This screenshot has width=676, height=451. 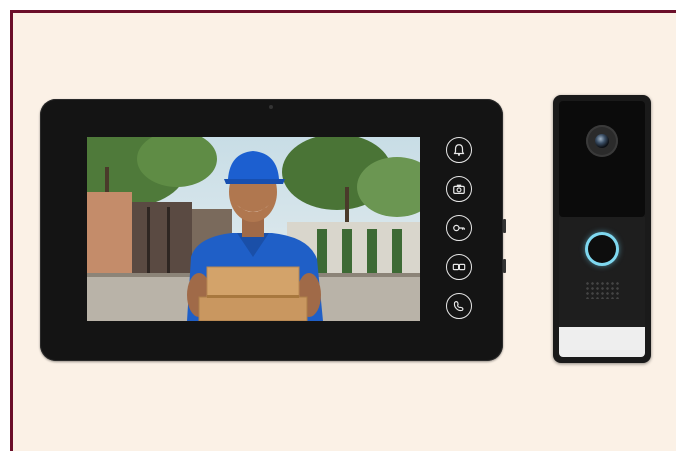 I want to click on snapshot-button, so click(x=459, y=189).